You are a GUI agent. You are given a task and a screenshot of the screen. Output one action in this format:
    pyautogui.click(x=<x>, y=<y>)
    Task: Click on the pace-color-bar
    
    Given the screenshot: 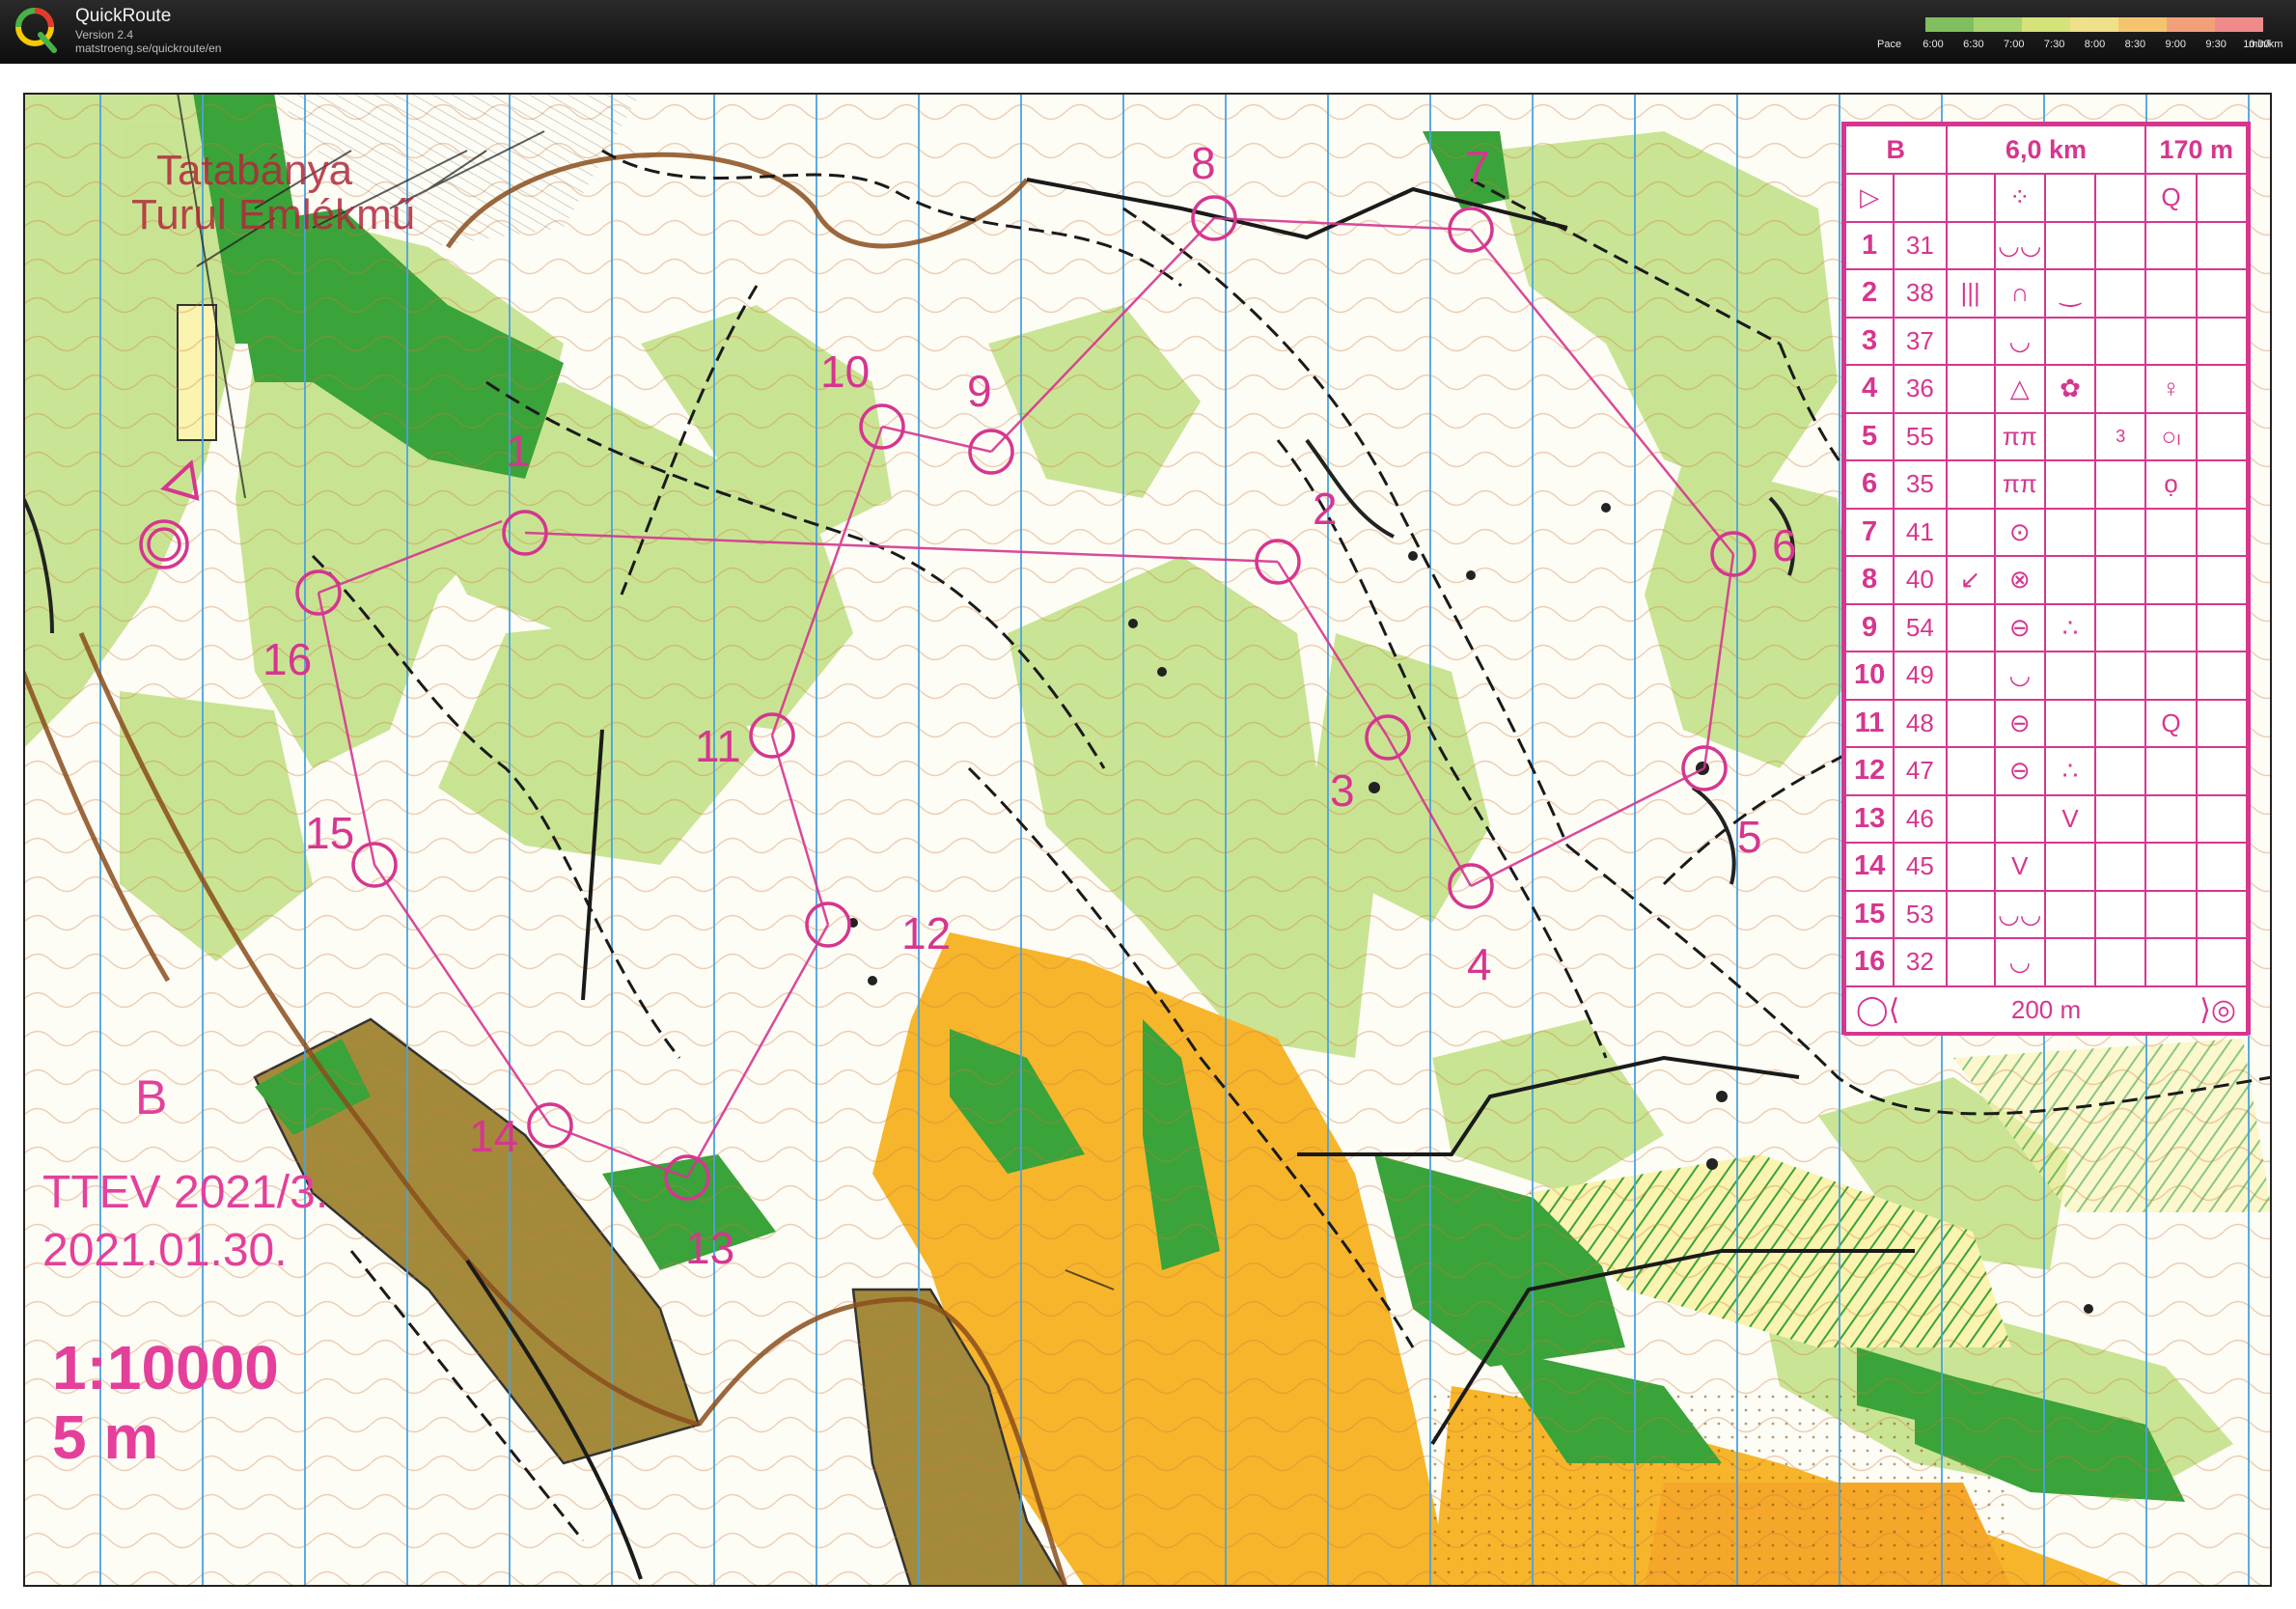 What is the action you would take?
    pyautogui.click(x=2094, y=24)
    